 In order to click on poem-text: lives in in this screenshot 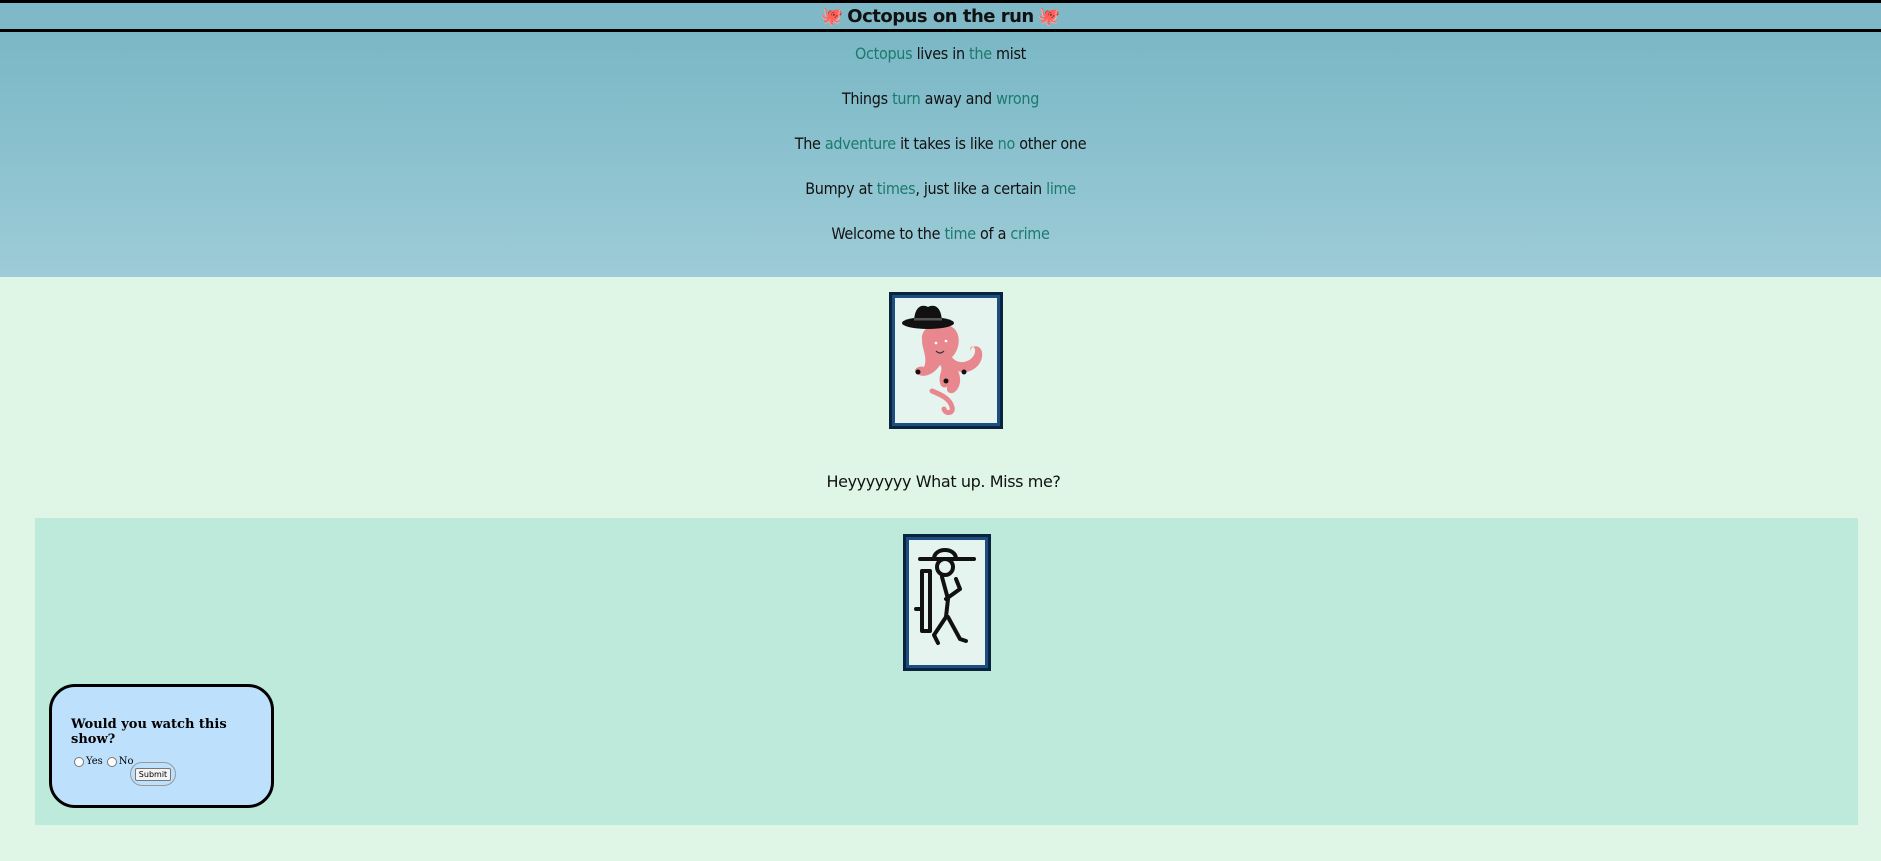, I will do `click(941, 53)`.